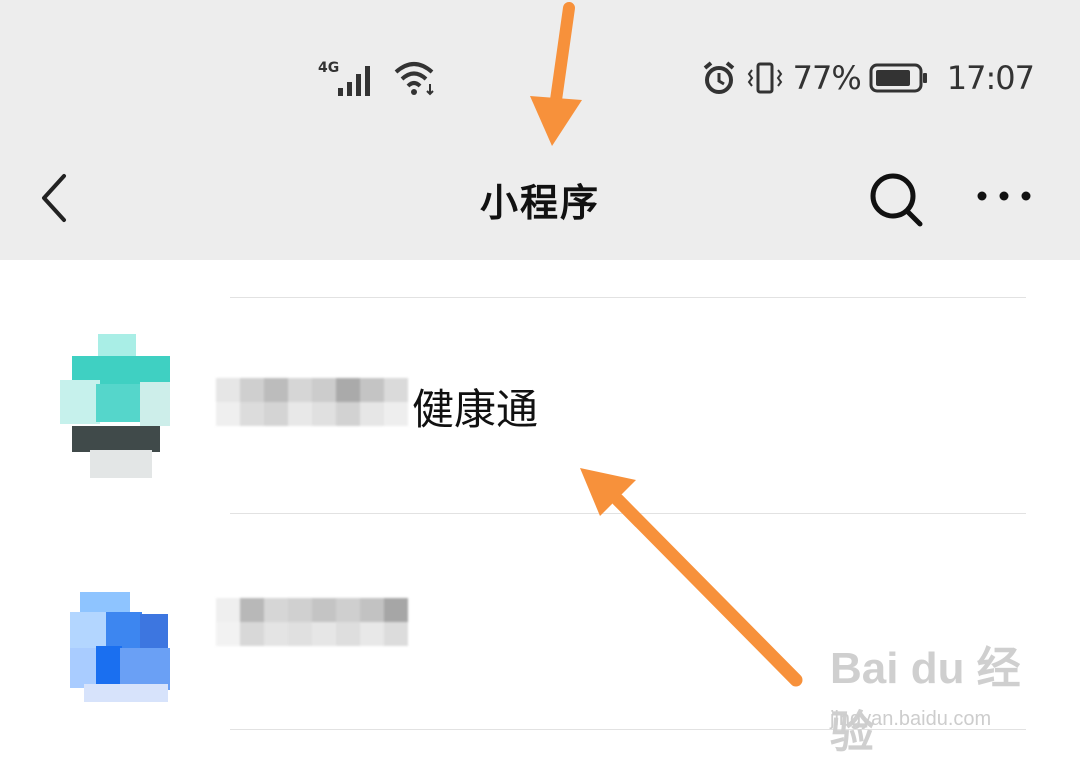 Image resolution: width=1080 pixels, height=760 pixels. I want to click on more-icon, so click(1004, 200).